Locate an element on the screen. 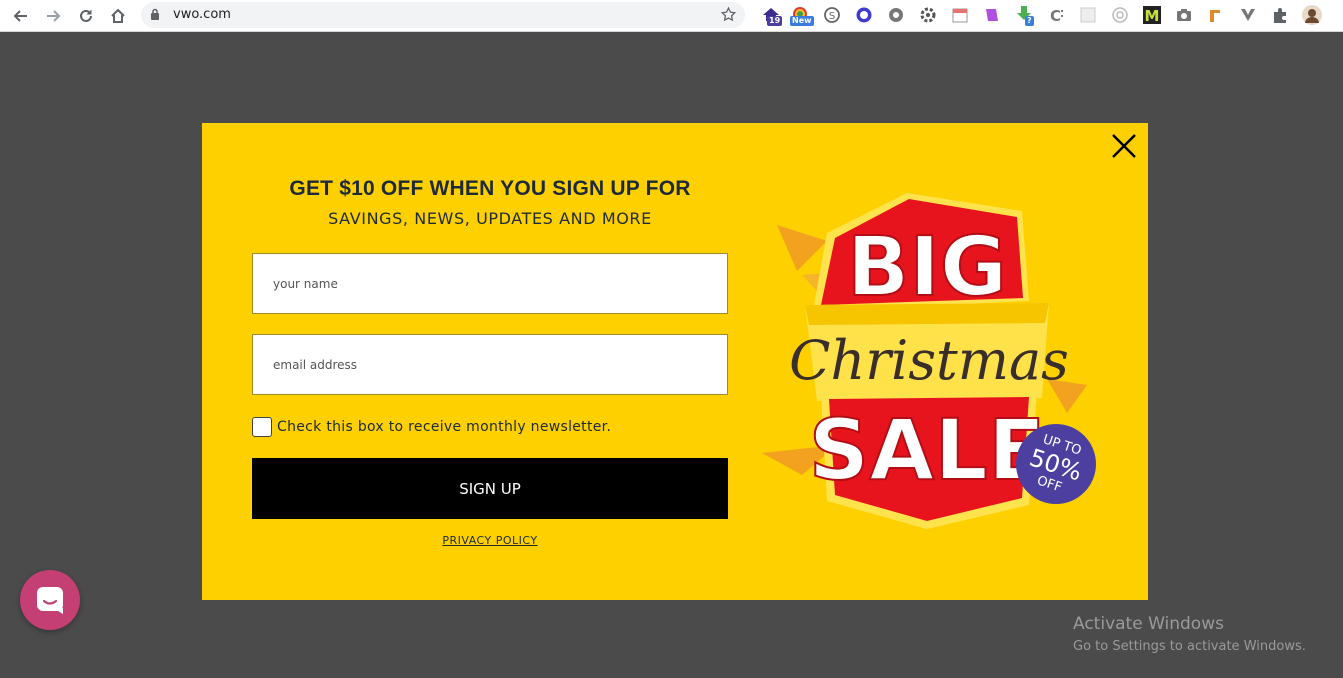 This screenshot has width=1343, height=678. activate-windows-subtitle: Go to Settings to activate Windows. is located at coordinates (1189, 646).